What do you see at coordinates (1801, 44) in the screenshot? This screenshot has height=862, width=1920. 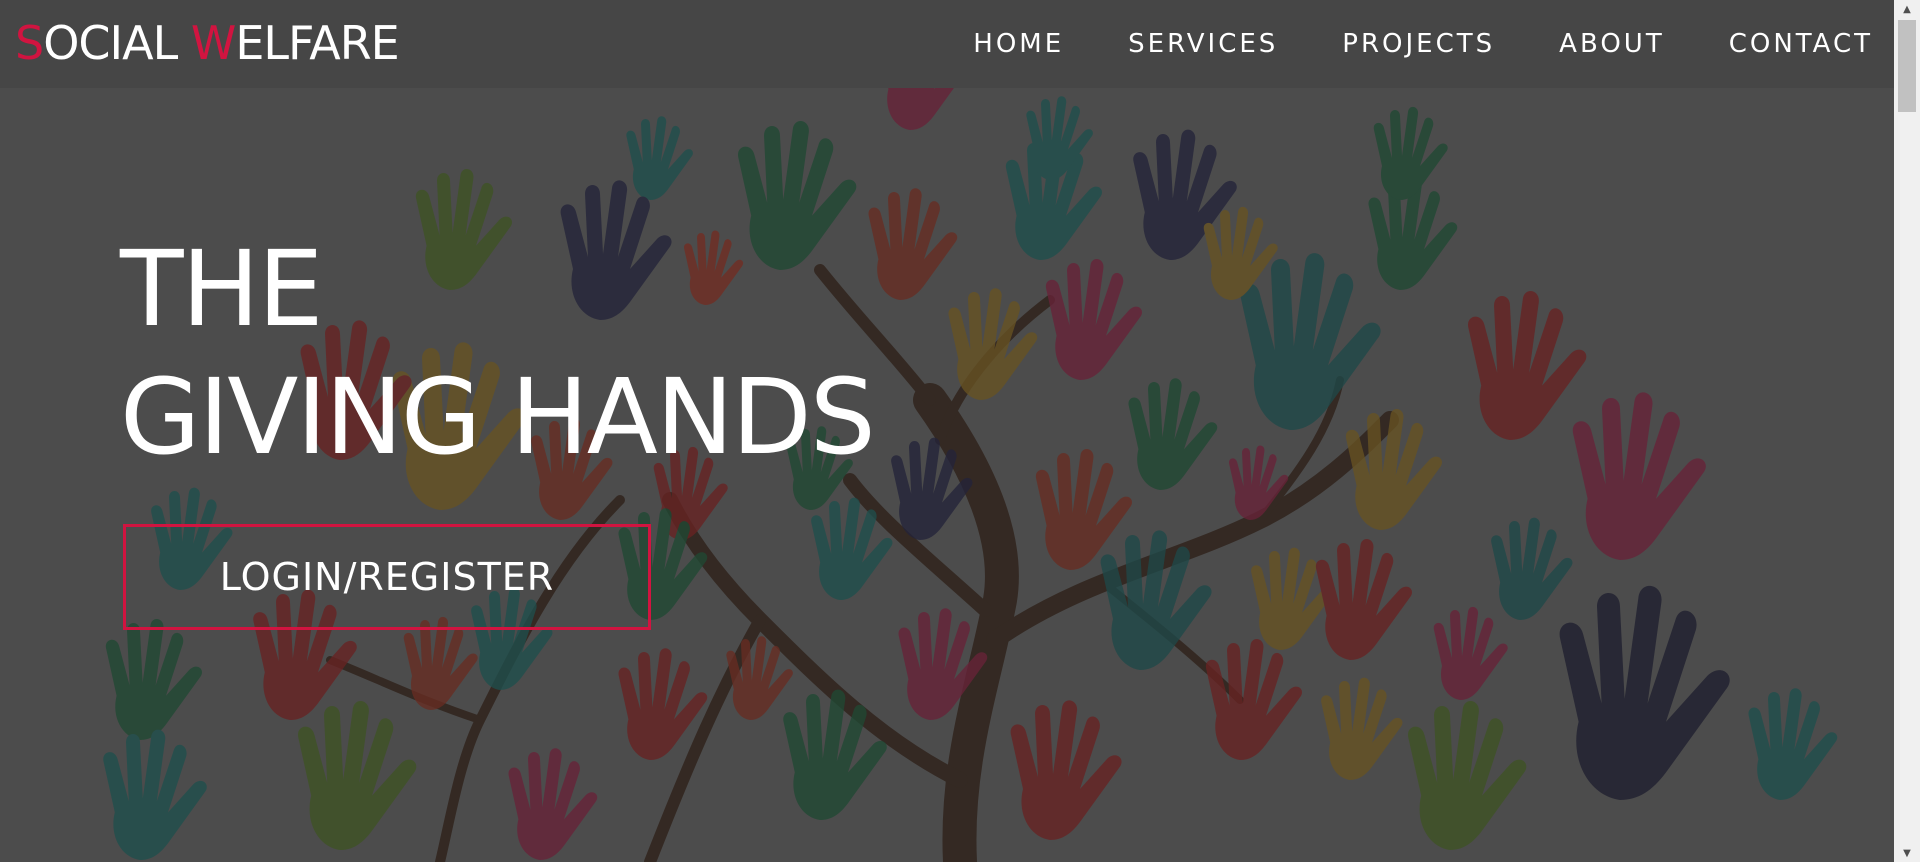 I see `nav-link-contact: CONTACT` at bounding box center [1801, 44].